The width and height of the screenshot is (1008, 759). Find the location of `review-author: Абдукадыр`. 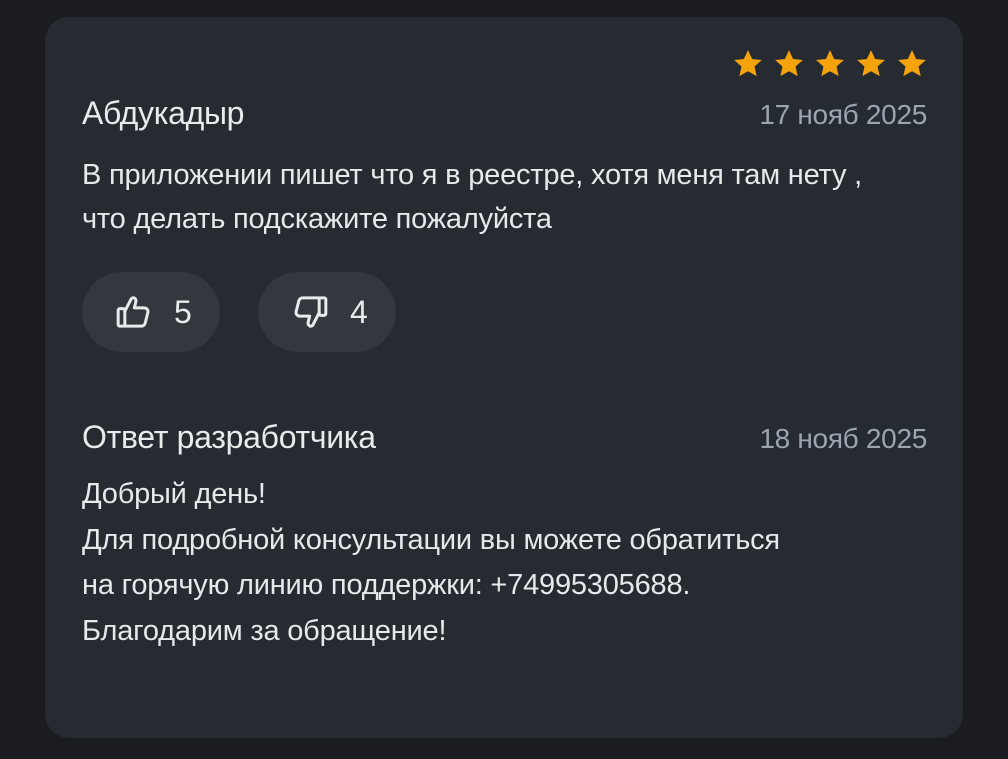

review-author: Абдукадыр is located at coordinates (163, 113).